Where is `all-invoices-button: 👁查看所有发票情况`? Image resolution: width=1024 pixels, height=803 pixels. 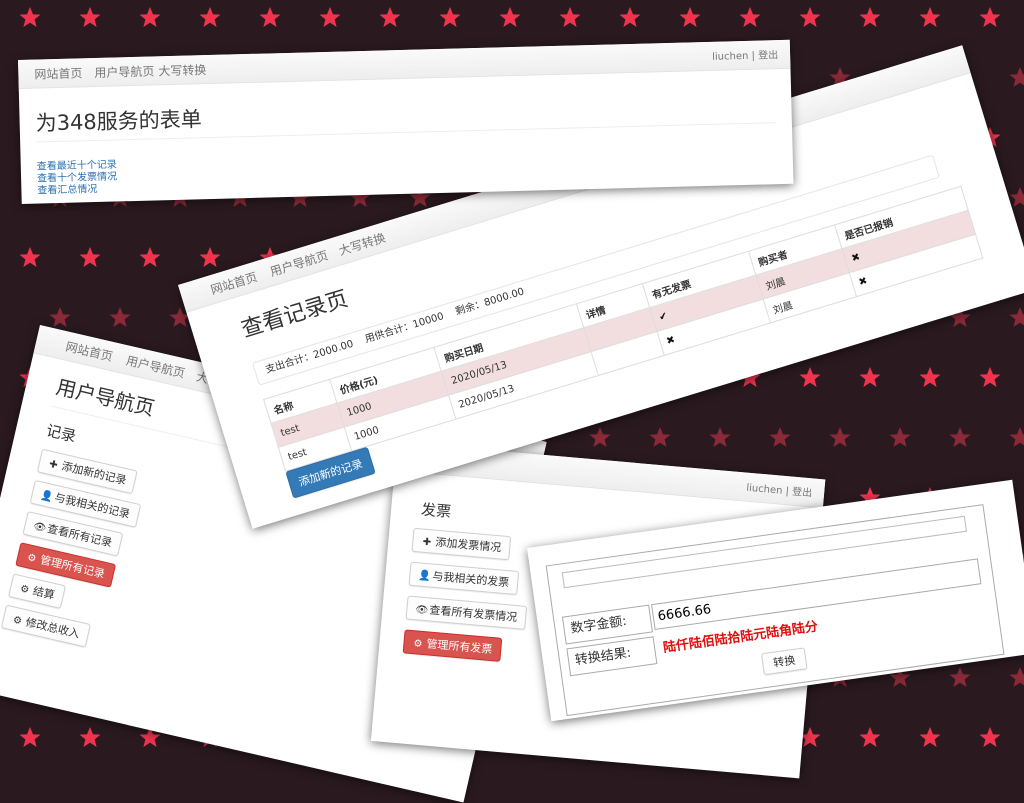
all-invoices-button: 👁查看所有发票情况 is located at coordinates (467, 613).